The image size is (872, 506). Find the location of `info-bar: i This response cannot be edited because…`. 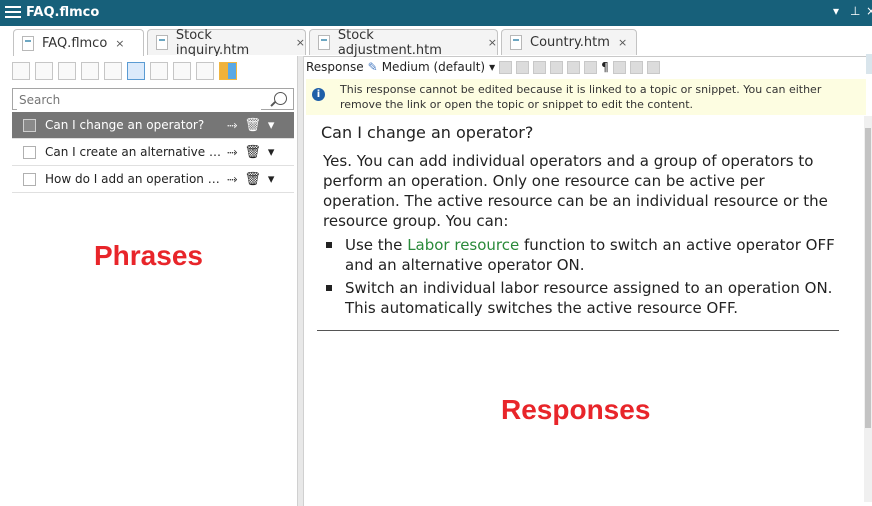

info-bar: i This response cannot be edited because… is located at coordinates (586, 97).